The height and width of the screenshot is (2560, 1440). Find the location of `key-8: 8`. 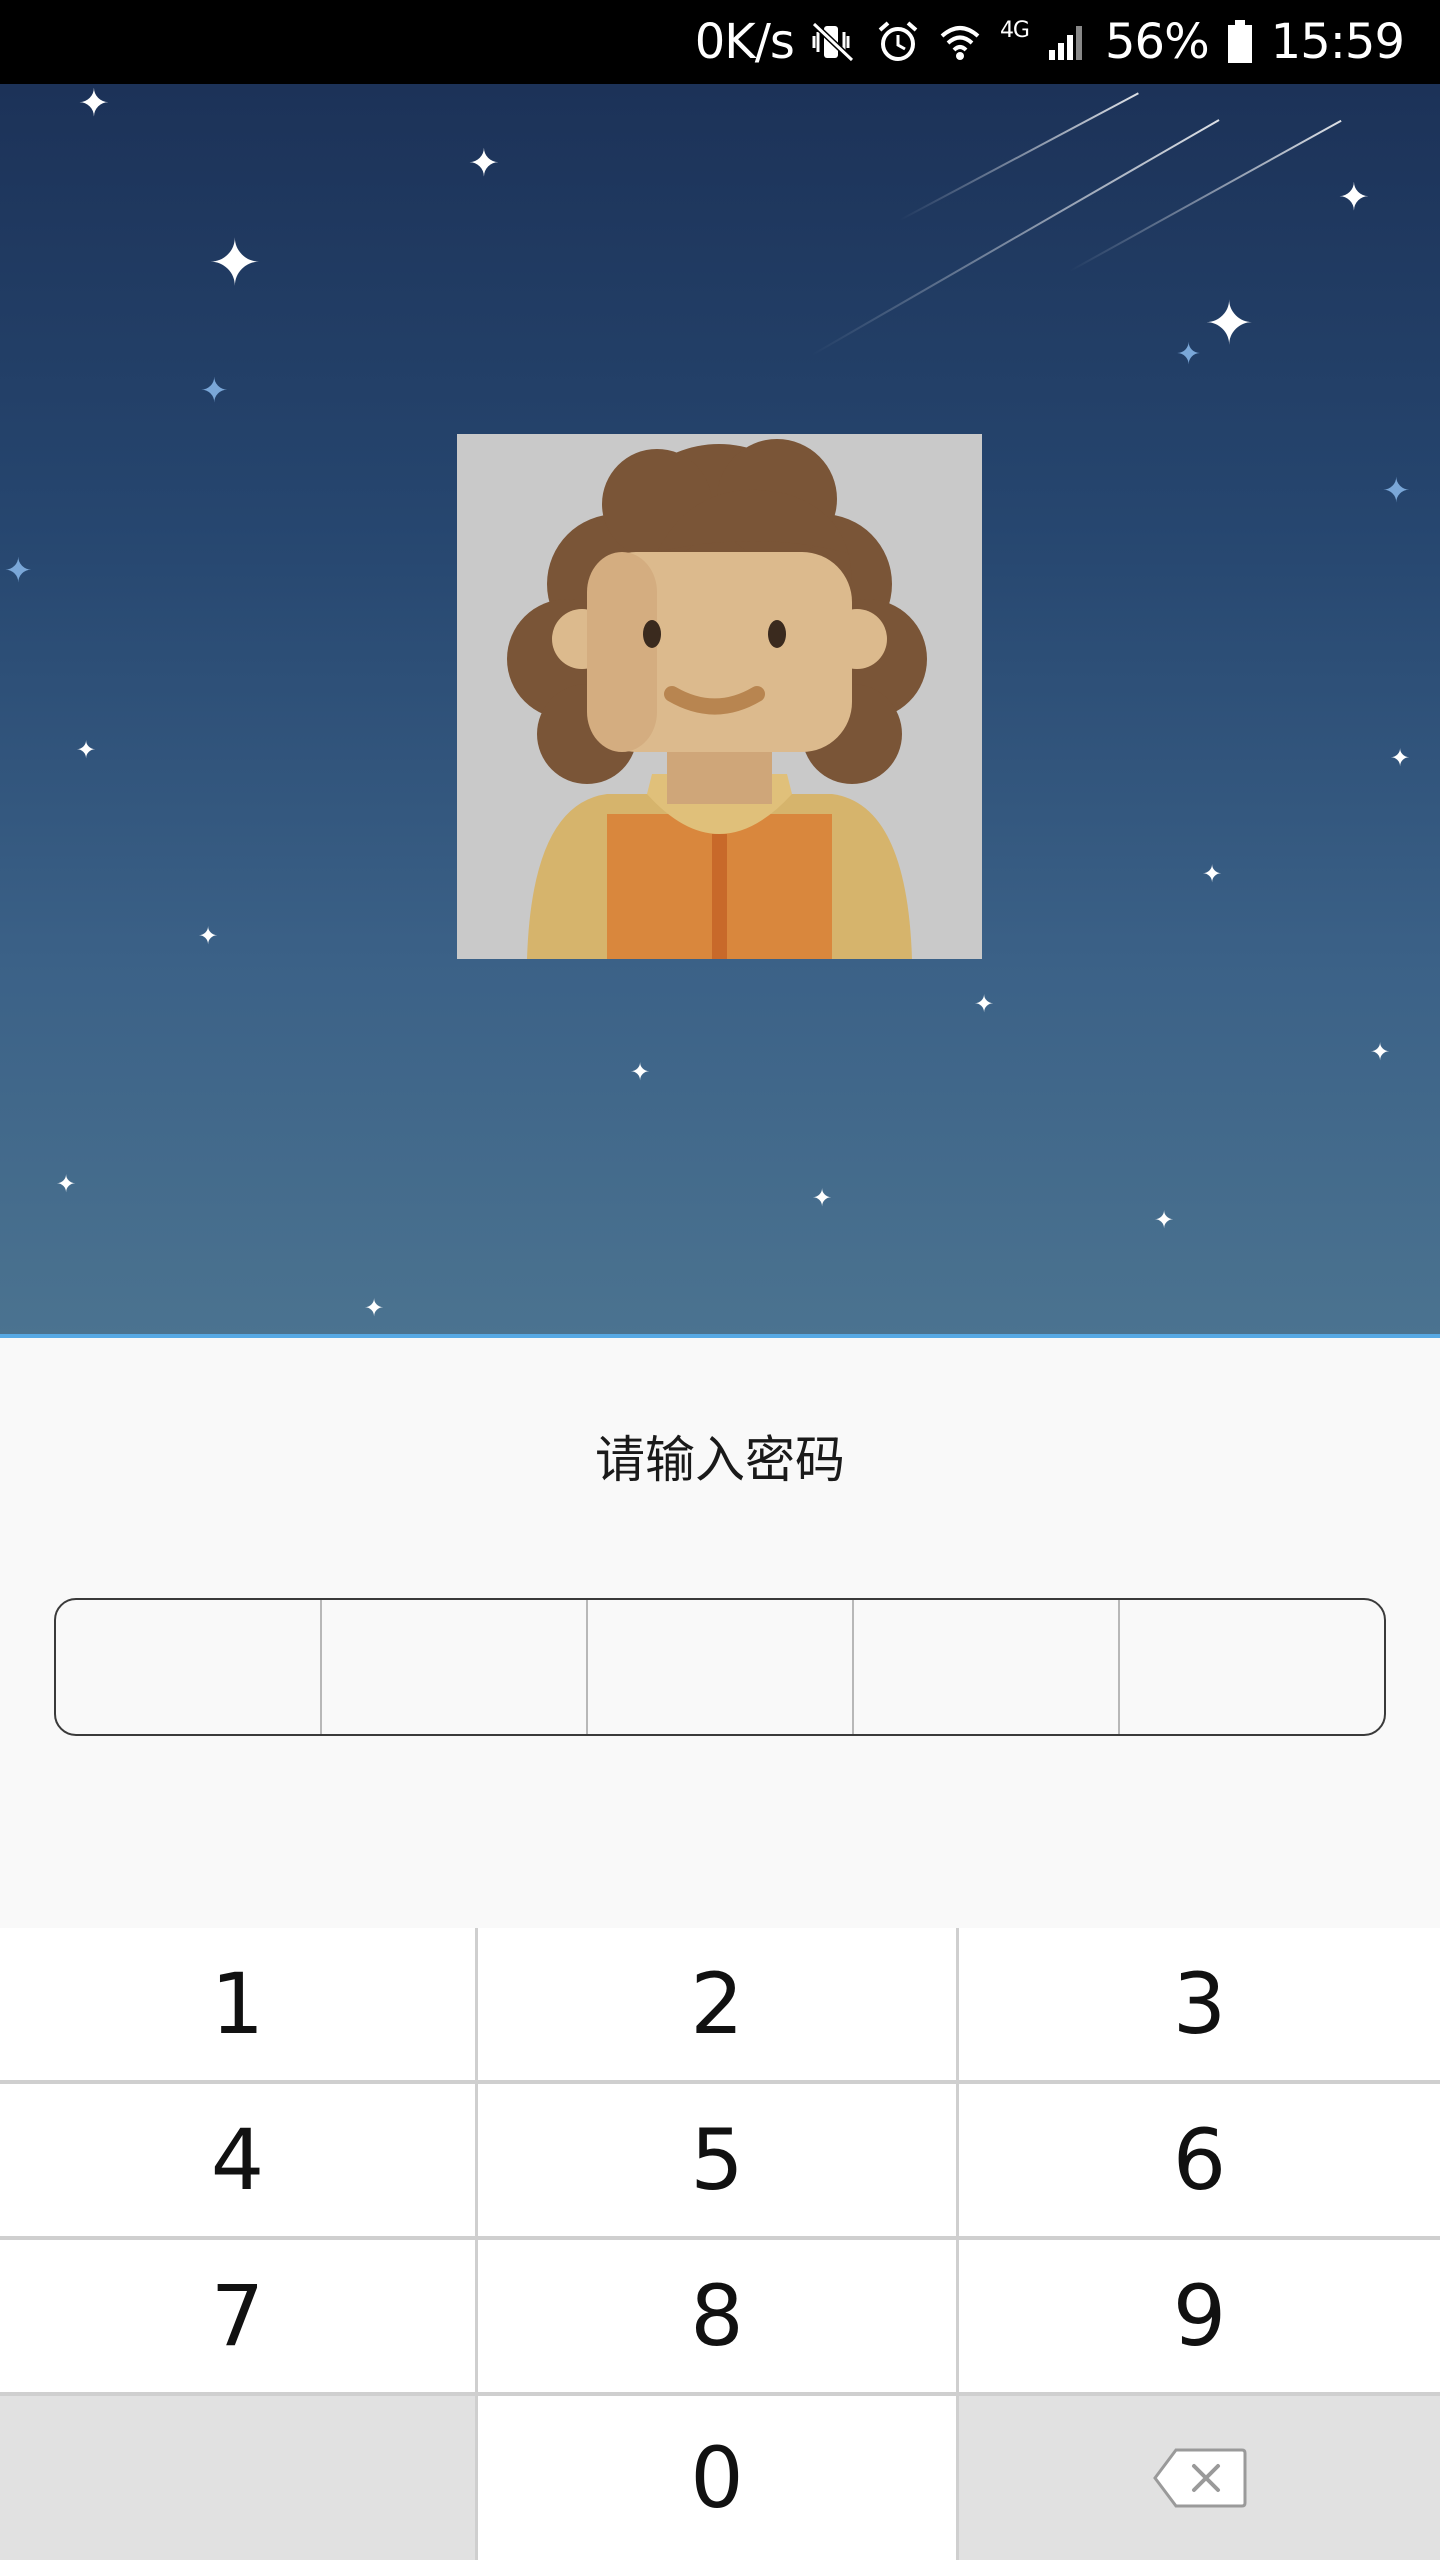

key-8: 8 is located at coordinates (718, 2318).